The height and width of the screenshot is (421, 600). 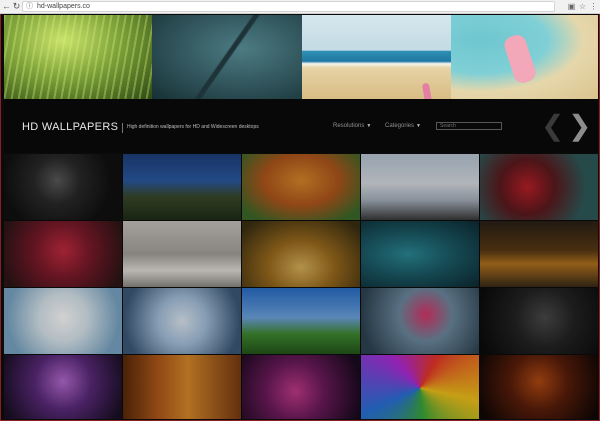 I want to click on chevron-left-icon: ❮, so click(x=552, y=126).